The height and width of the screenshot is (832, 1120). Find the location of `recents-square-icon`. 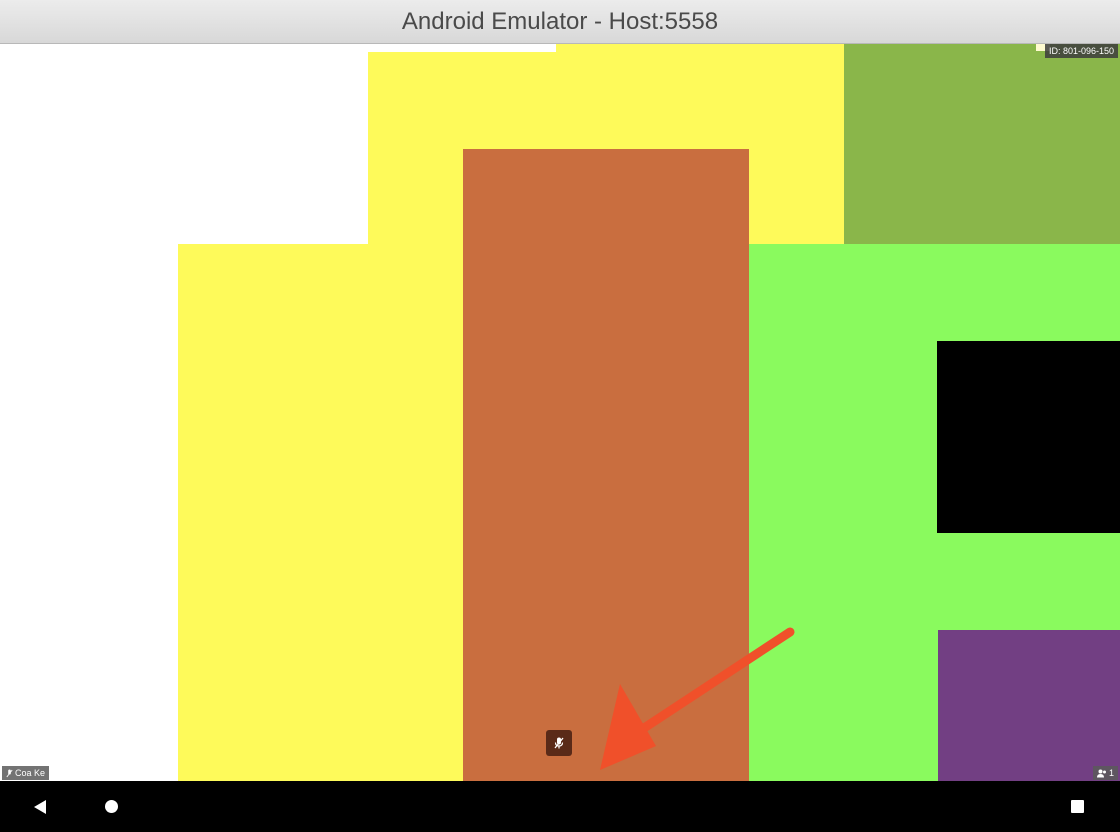

recents-square-icon is located at coordinates (1077, 806).